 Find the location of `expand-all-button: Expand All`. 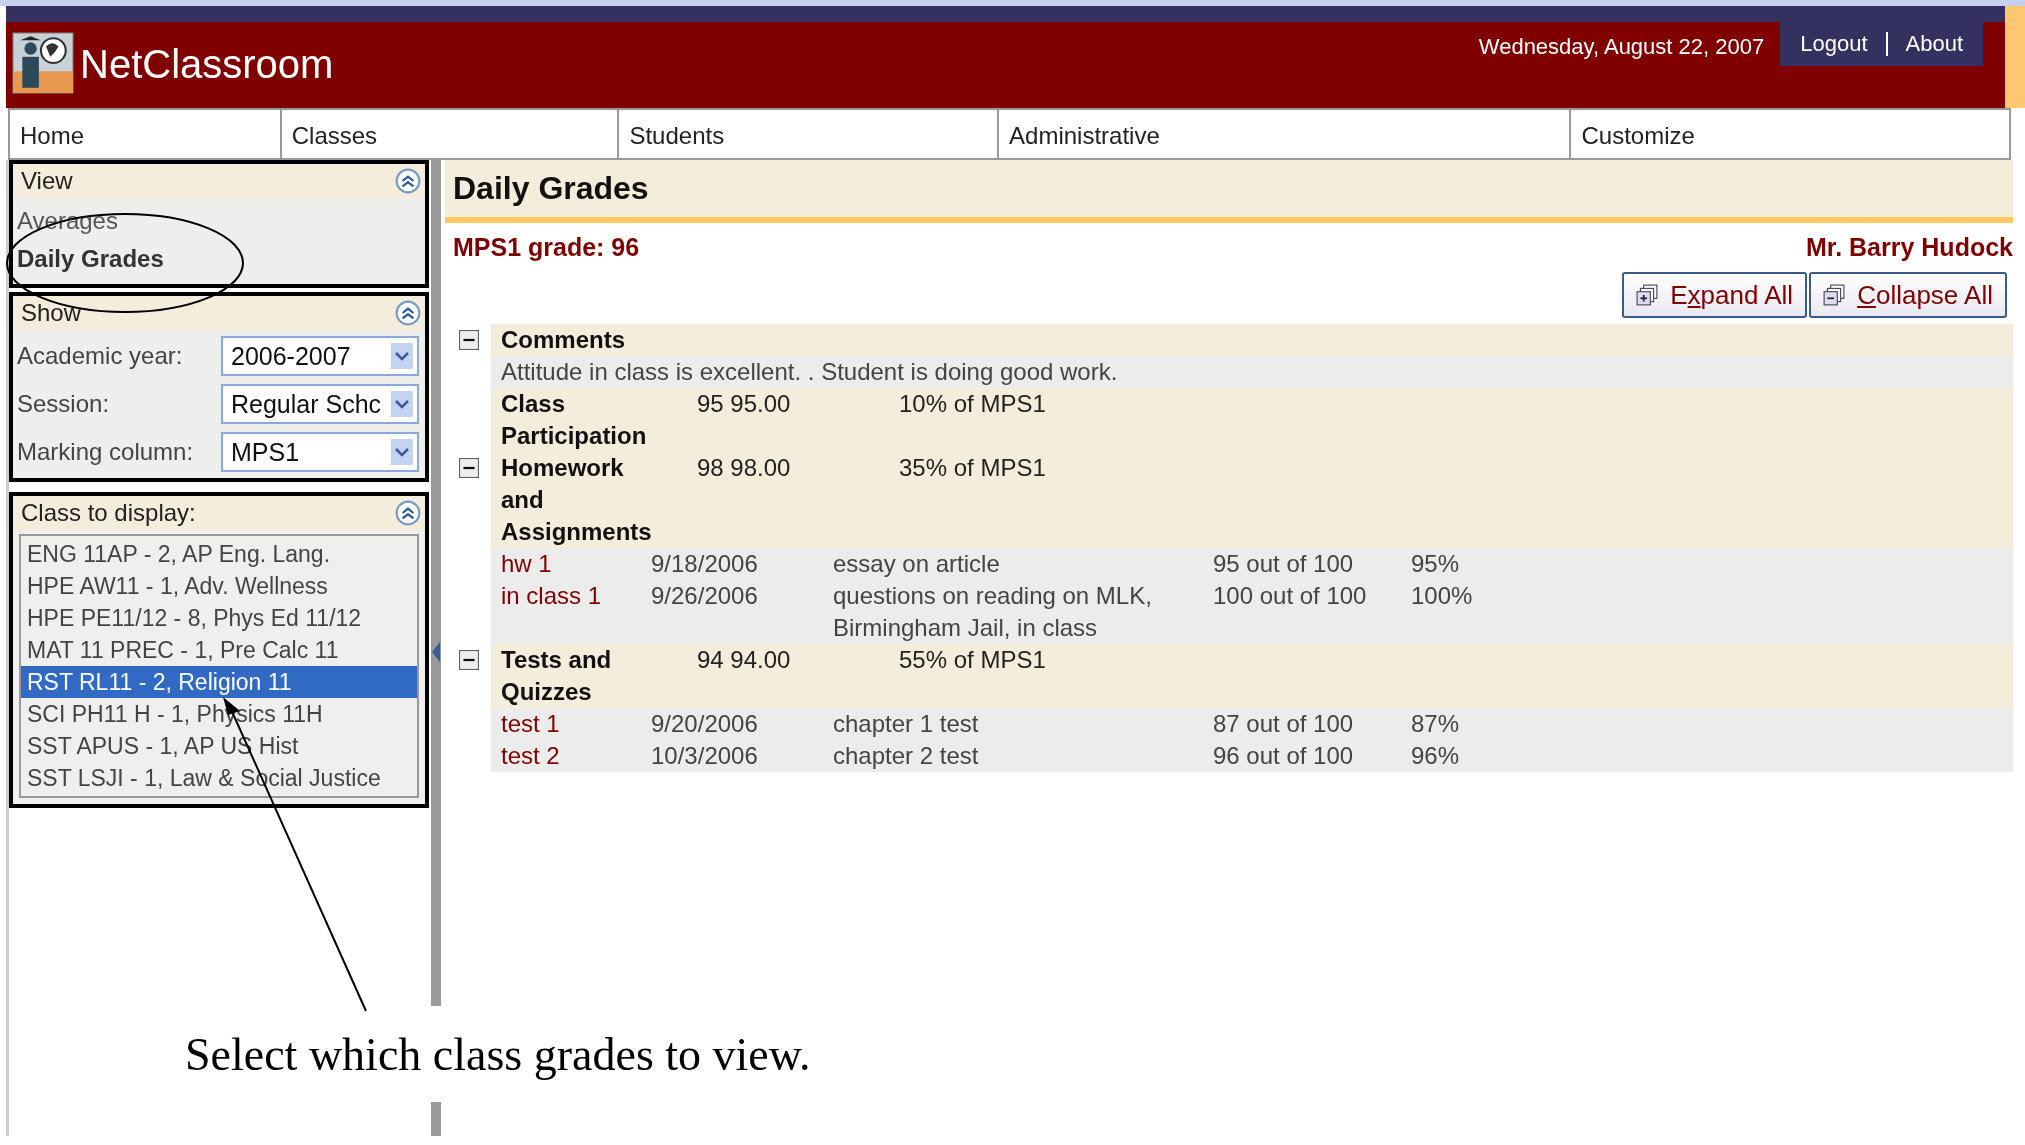

expand-all-button: Expand All is located at coordinates (1715, 295).